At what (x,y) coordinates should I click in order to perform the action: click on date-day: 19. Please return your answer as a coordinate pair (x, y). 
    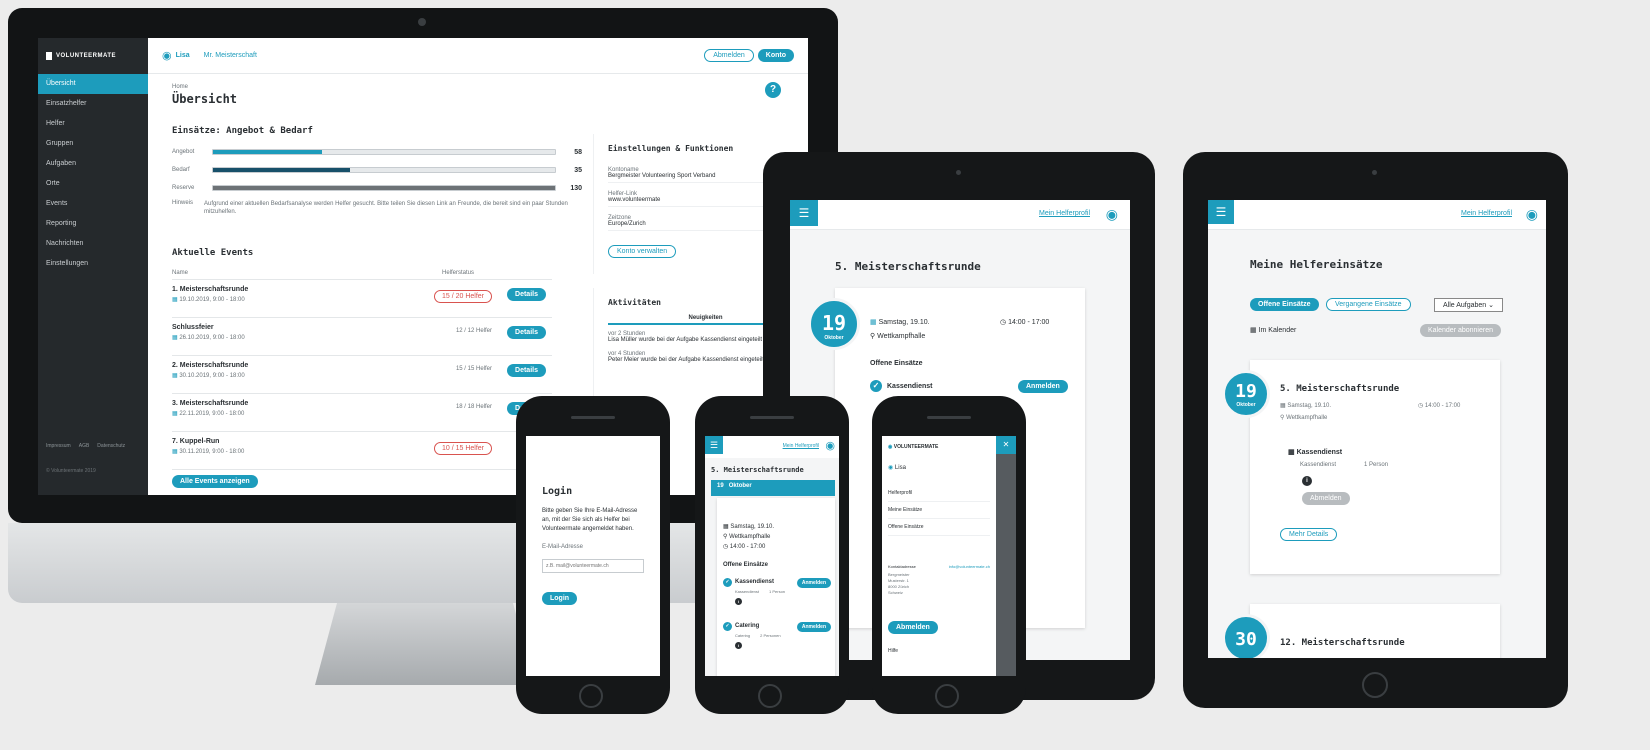
    Looking at the image, I should click on (1246, 391).